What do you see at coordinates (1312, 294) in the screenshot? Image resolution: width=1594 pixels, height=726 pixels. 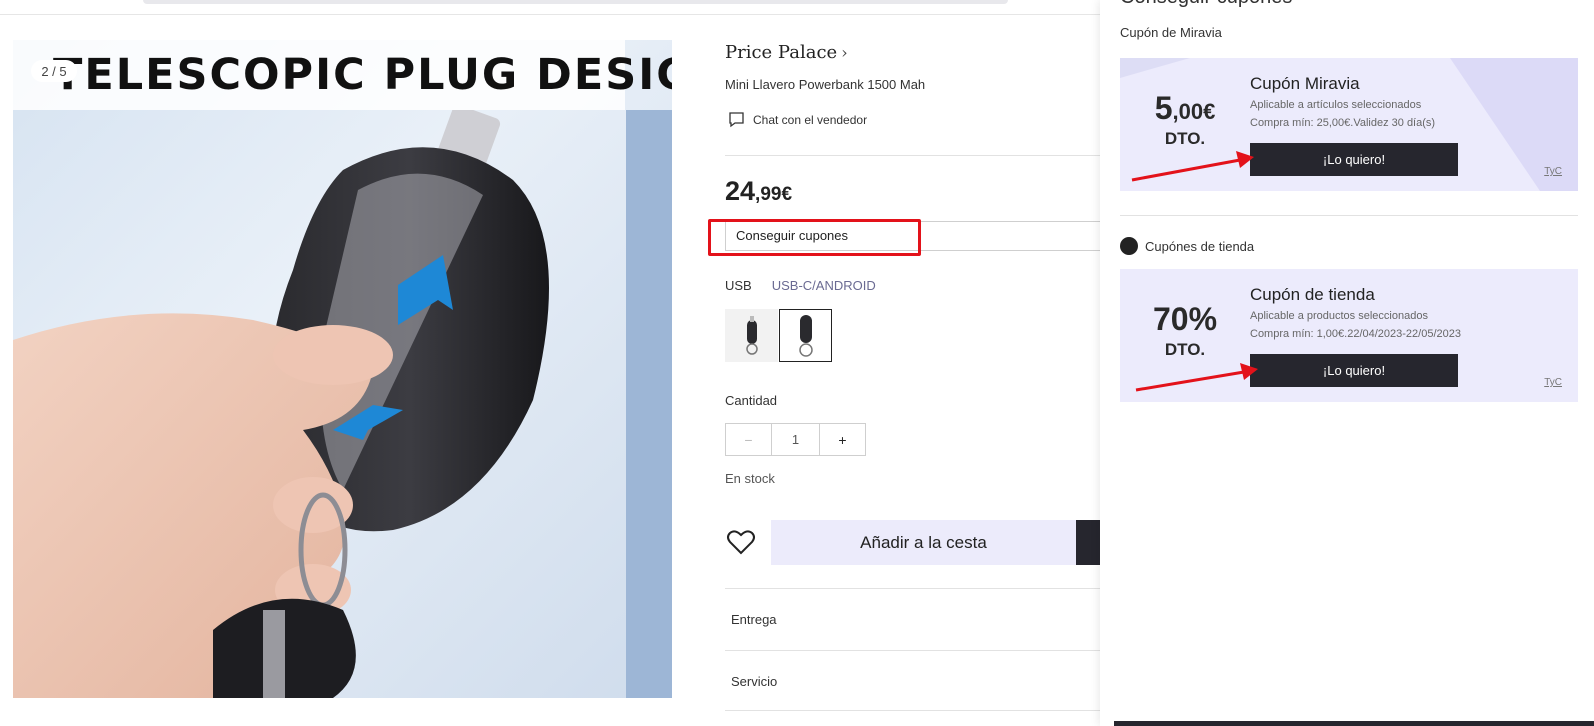 I see `coupon-name: Cupón de tienda` at bounding box center [1312, 294].